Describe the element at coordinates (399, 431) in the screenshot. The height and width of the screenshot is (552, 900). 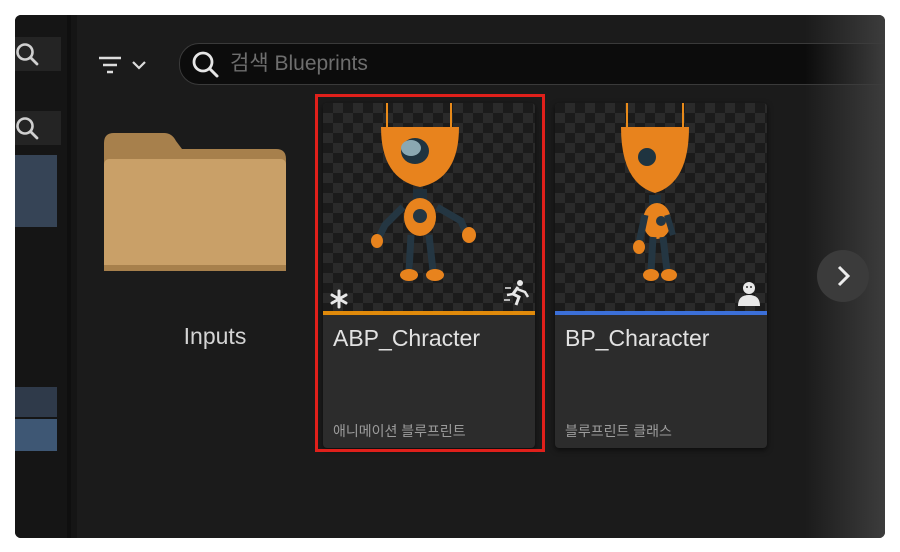
I see `asset-type-label: 애니메이션 블루프린트` at that location.